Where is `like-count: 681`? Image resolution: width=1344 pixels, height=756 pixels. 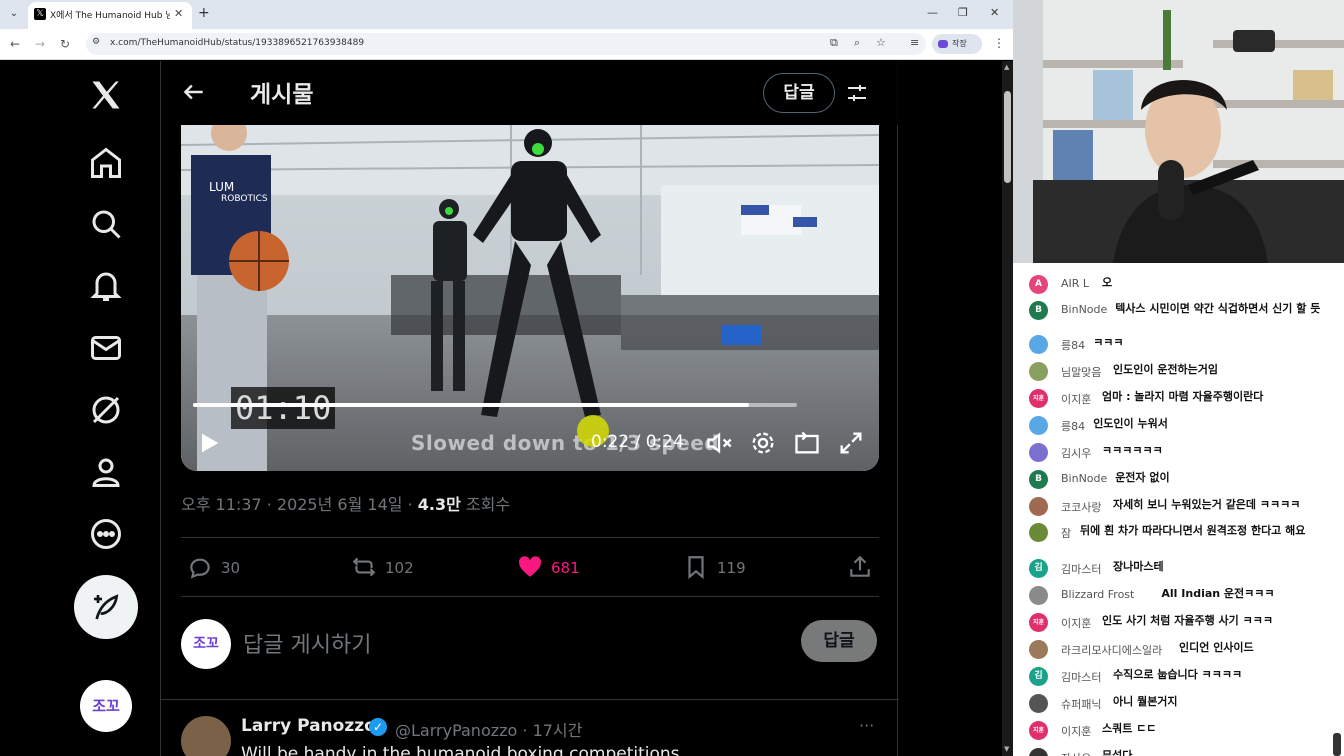
like-count: 681 is located at coordinates (565, 568).